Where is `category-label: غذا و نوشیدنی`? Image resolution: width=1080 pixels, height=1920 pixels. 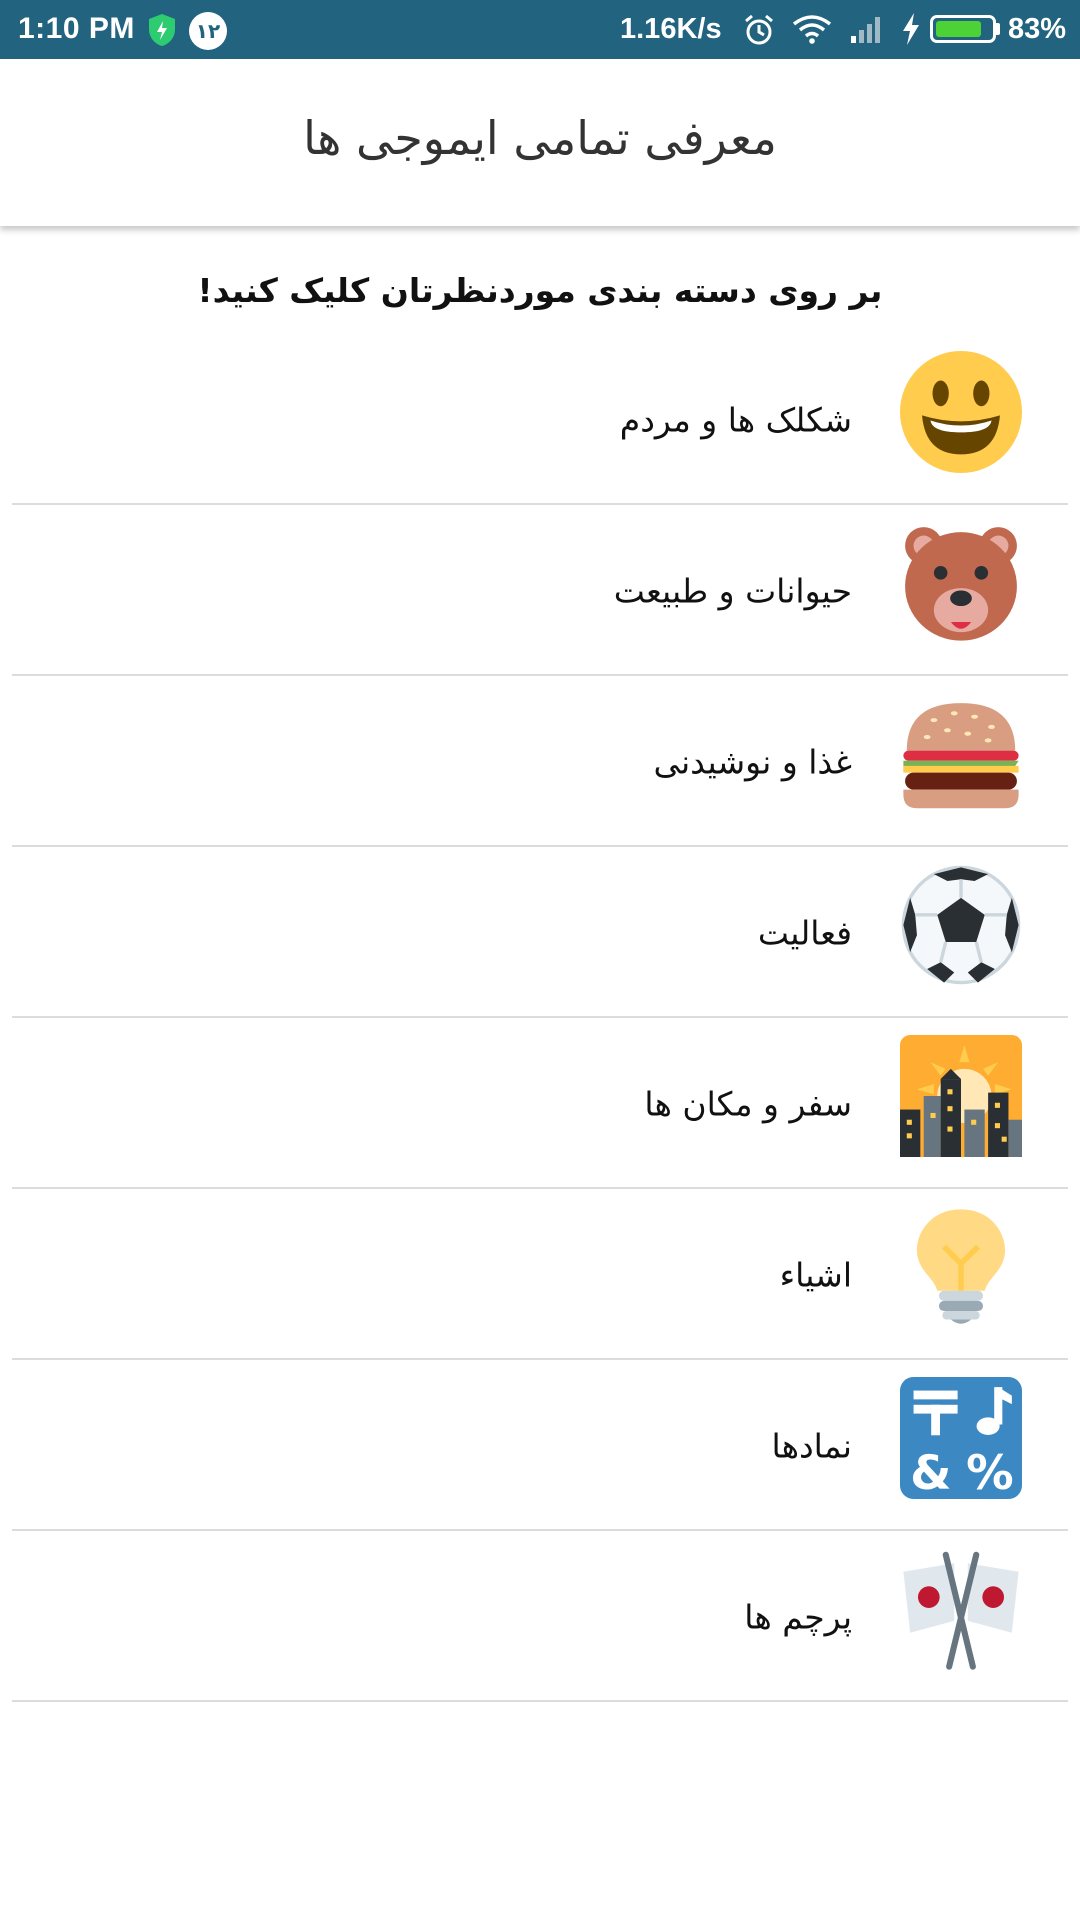 category-label: غذا و نوشیدنی is located at coordinates (752, 761).